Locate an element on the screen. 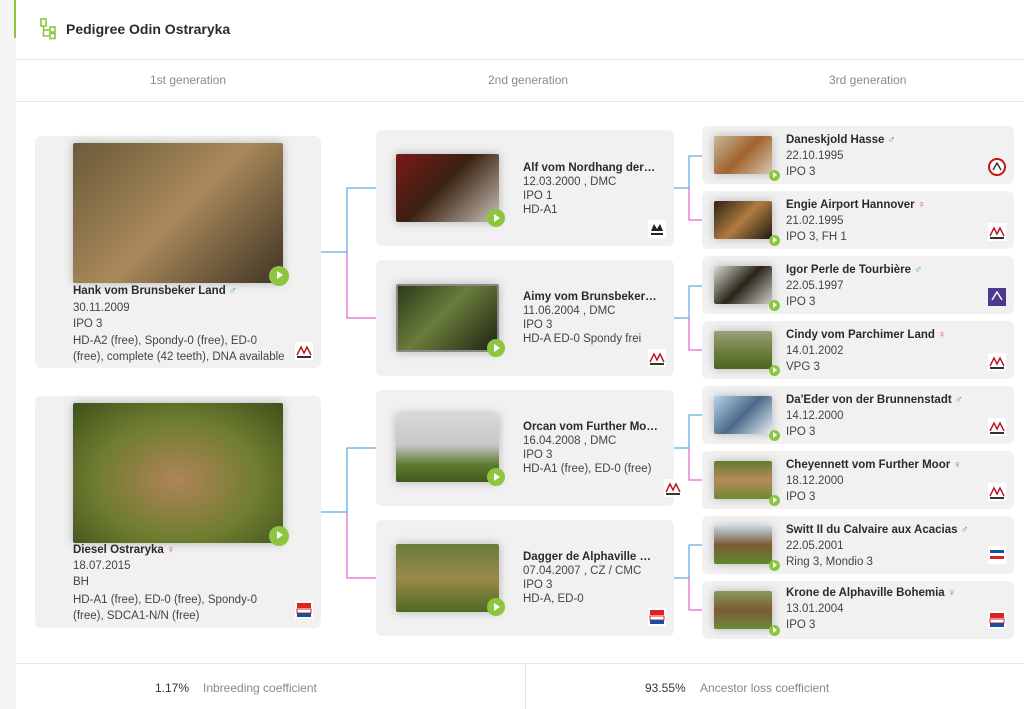  fr-club-logo-icon is located at coordinates (997, 297).